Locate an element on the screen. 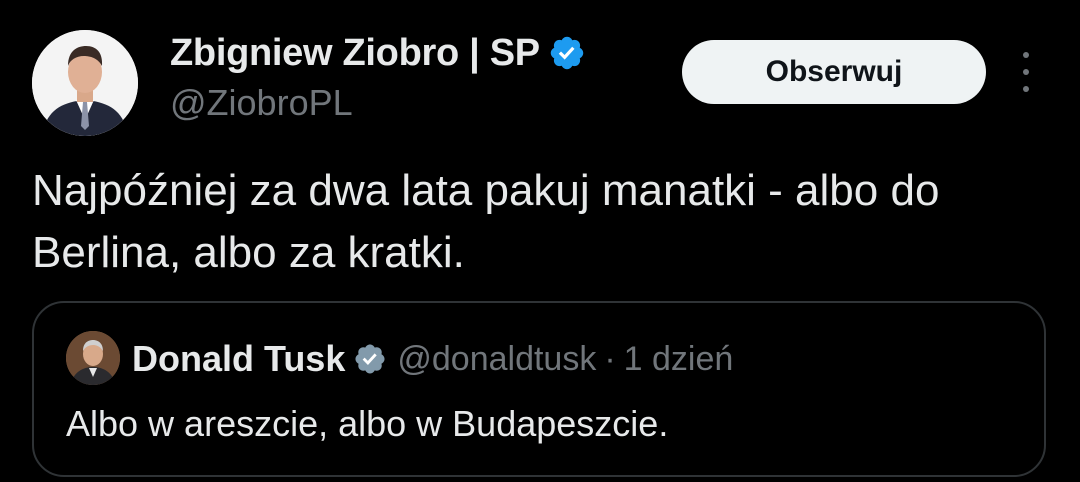 The height and width of the screenshot is (482, 1080). quote-author-handle: @donaldtusk is located at coordinates (496, 359).